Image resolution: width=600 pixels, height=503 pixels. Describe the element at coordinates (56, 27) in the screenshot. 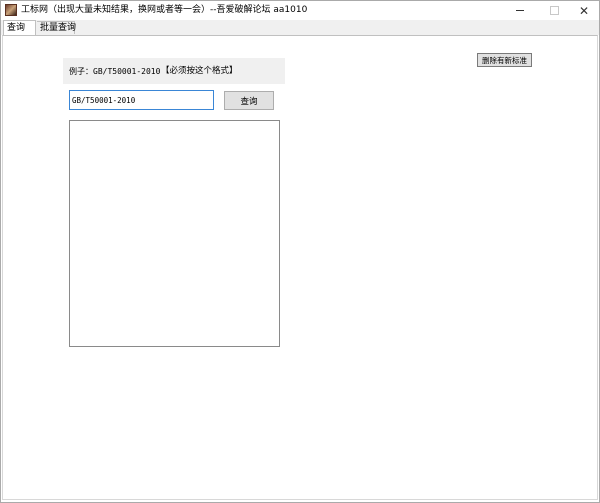

I see `tab-batch-query: 批量查询` at that location.